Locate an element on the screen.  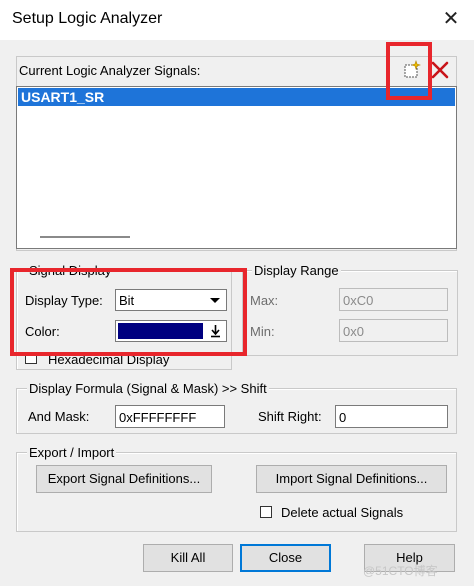
min-label: Min: is located at coordinates (262, 331).